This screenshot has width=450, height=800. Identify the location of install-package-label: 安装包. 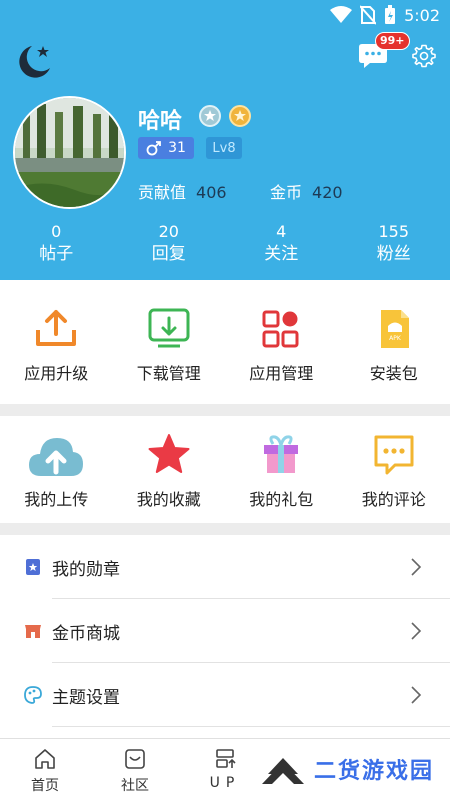
(393, 373).